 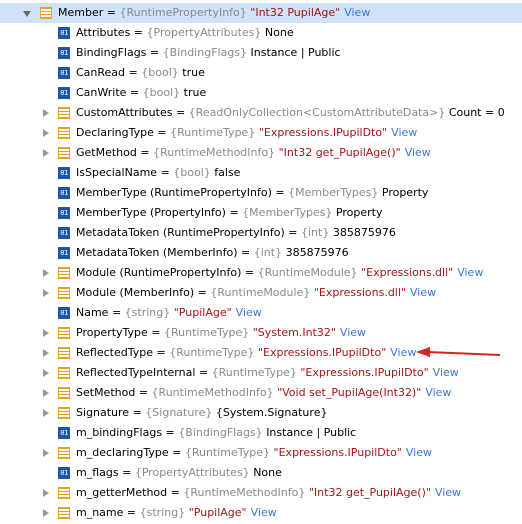 What do you see at coordinates (295, 12) in the screenshot?
I see `member-value: "Int32 PupilAge"` at bounding box center [295, 12].